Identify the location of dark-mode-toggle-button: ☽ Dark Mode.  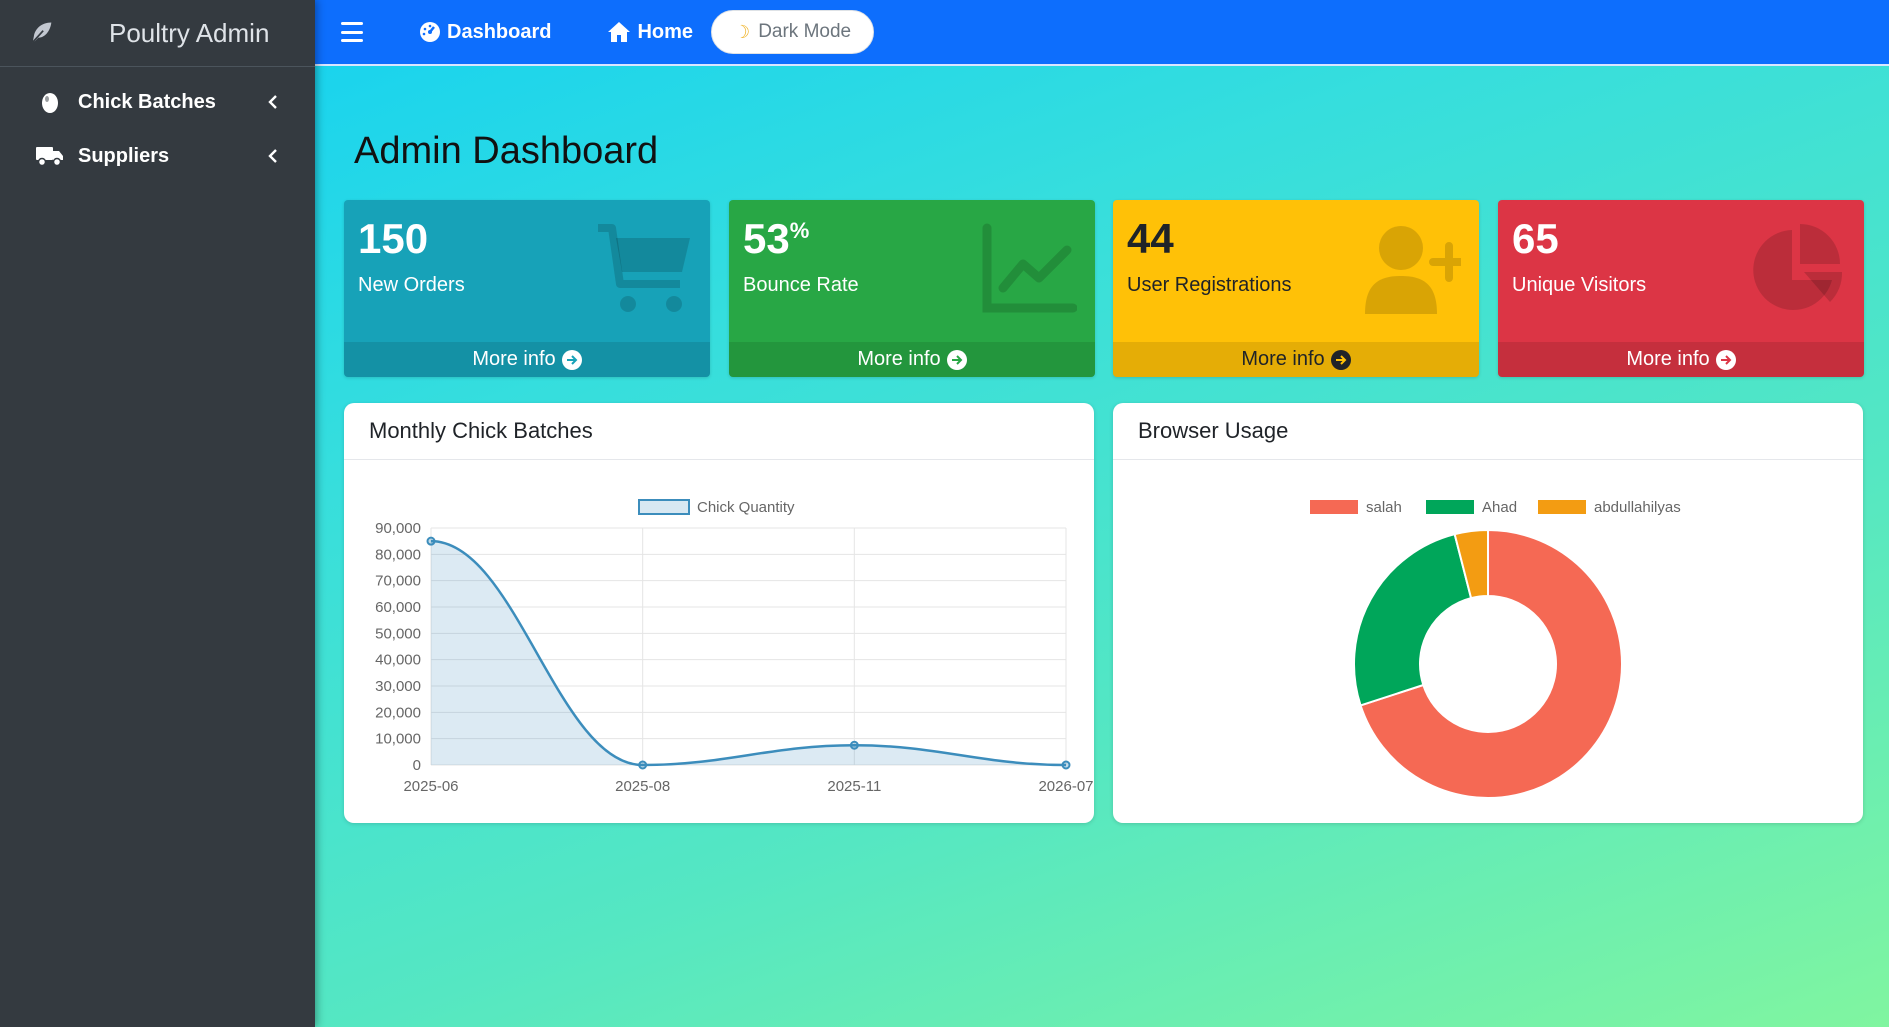
(793, 32).